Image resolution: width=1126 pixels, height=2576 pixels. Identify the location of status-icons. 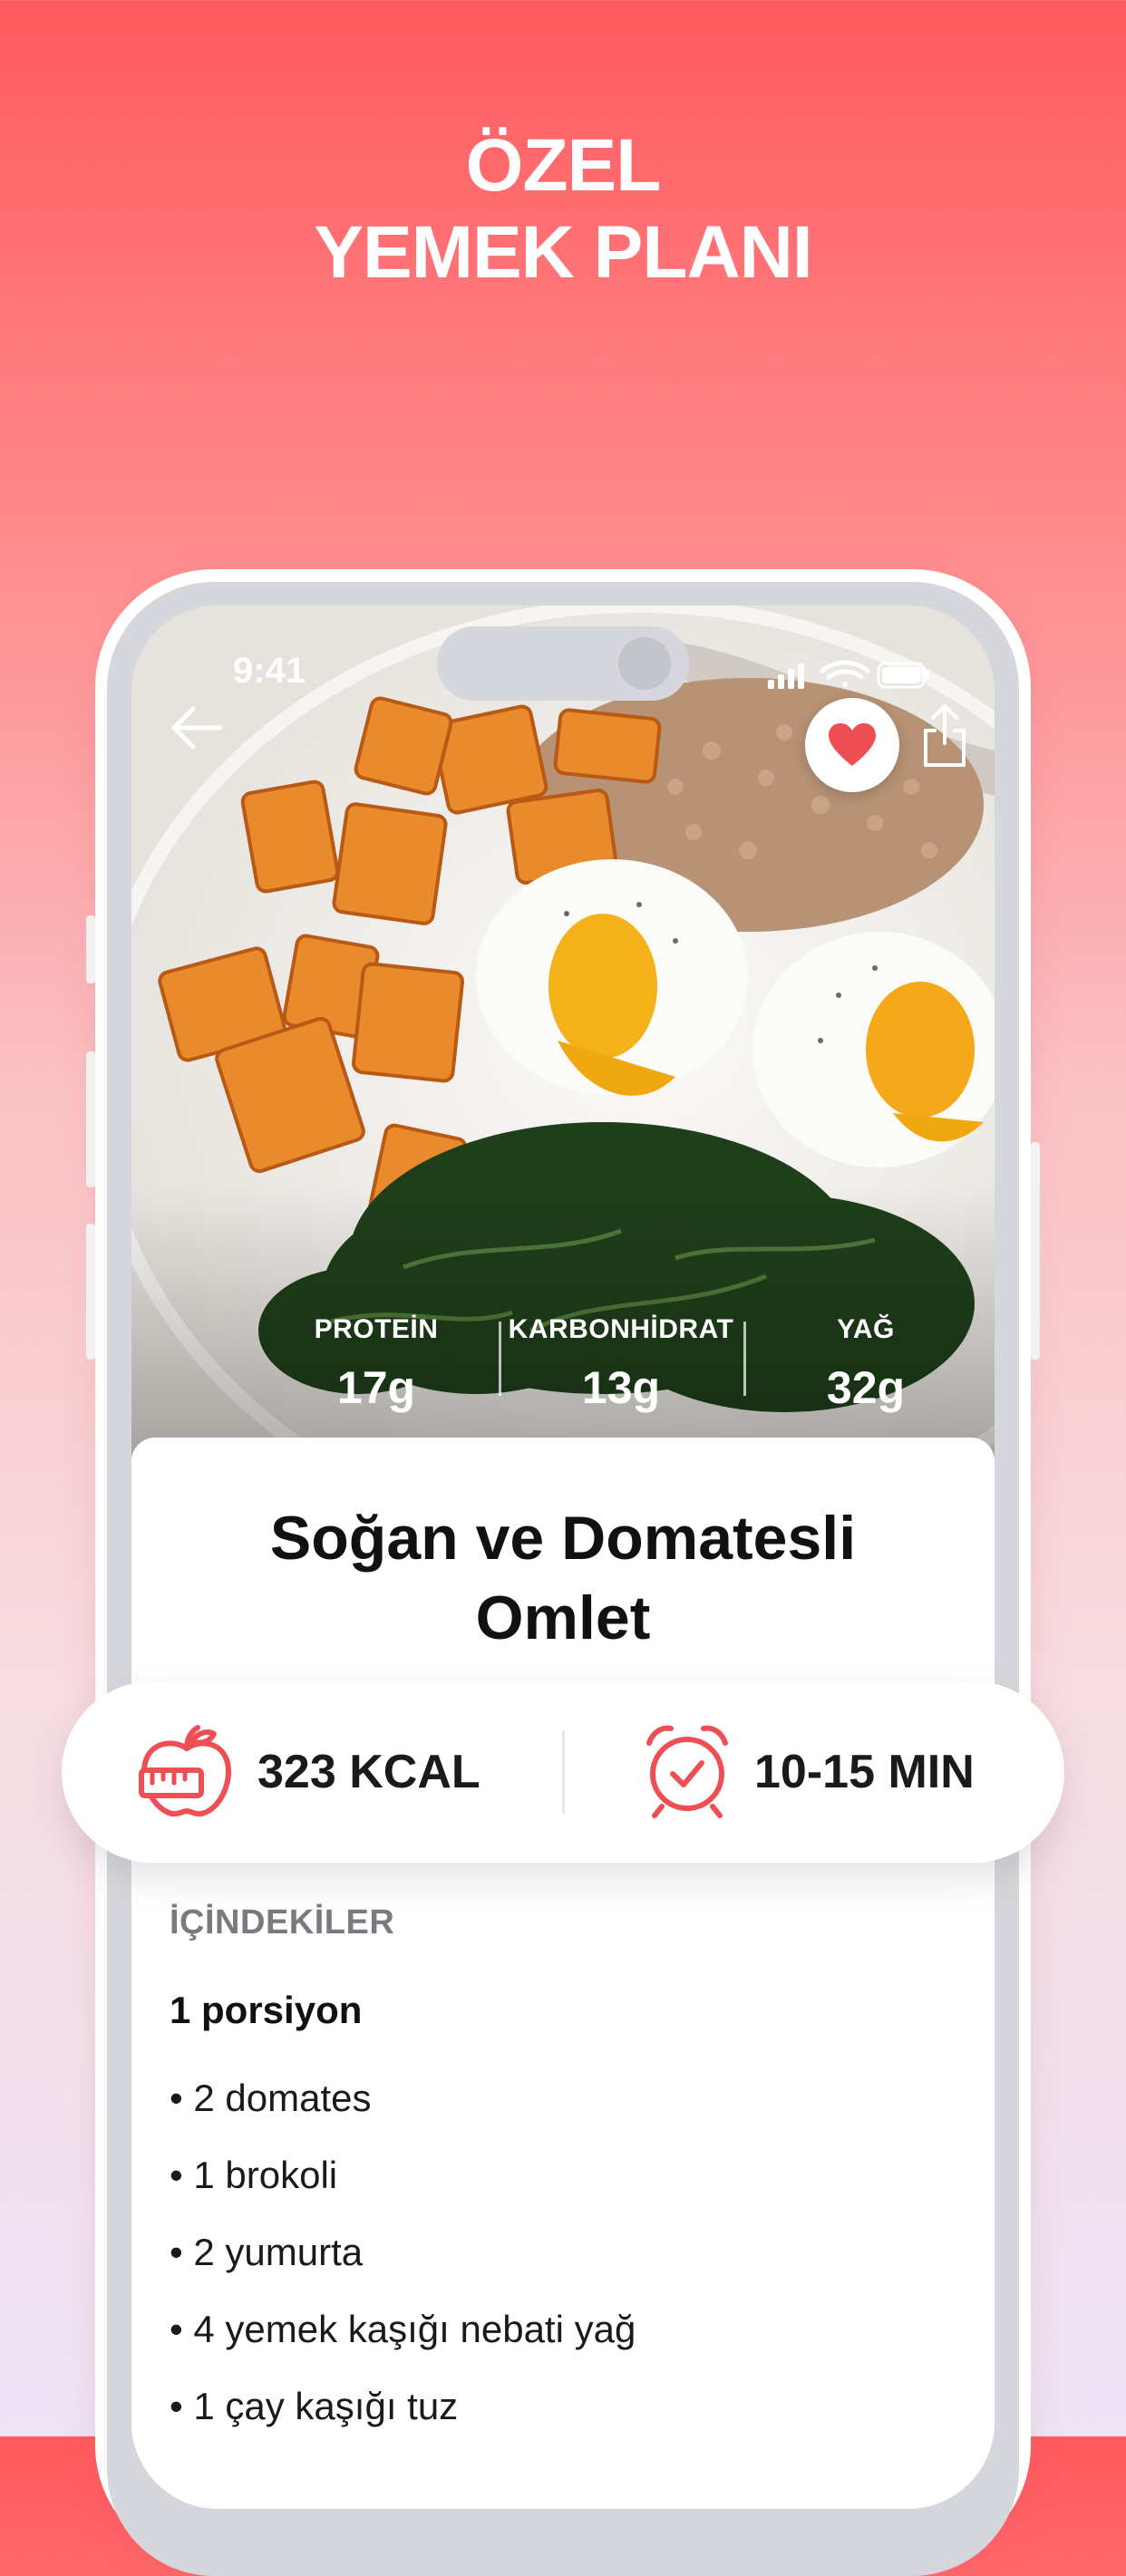
(848, 674).